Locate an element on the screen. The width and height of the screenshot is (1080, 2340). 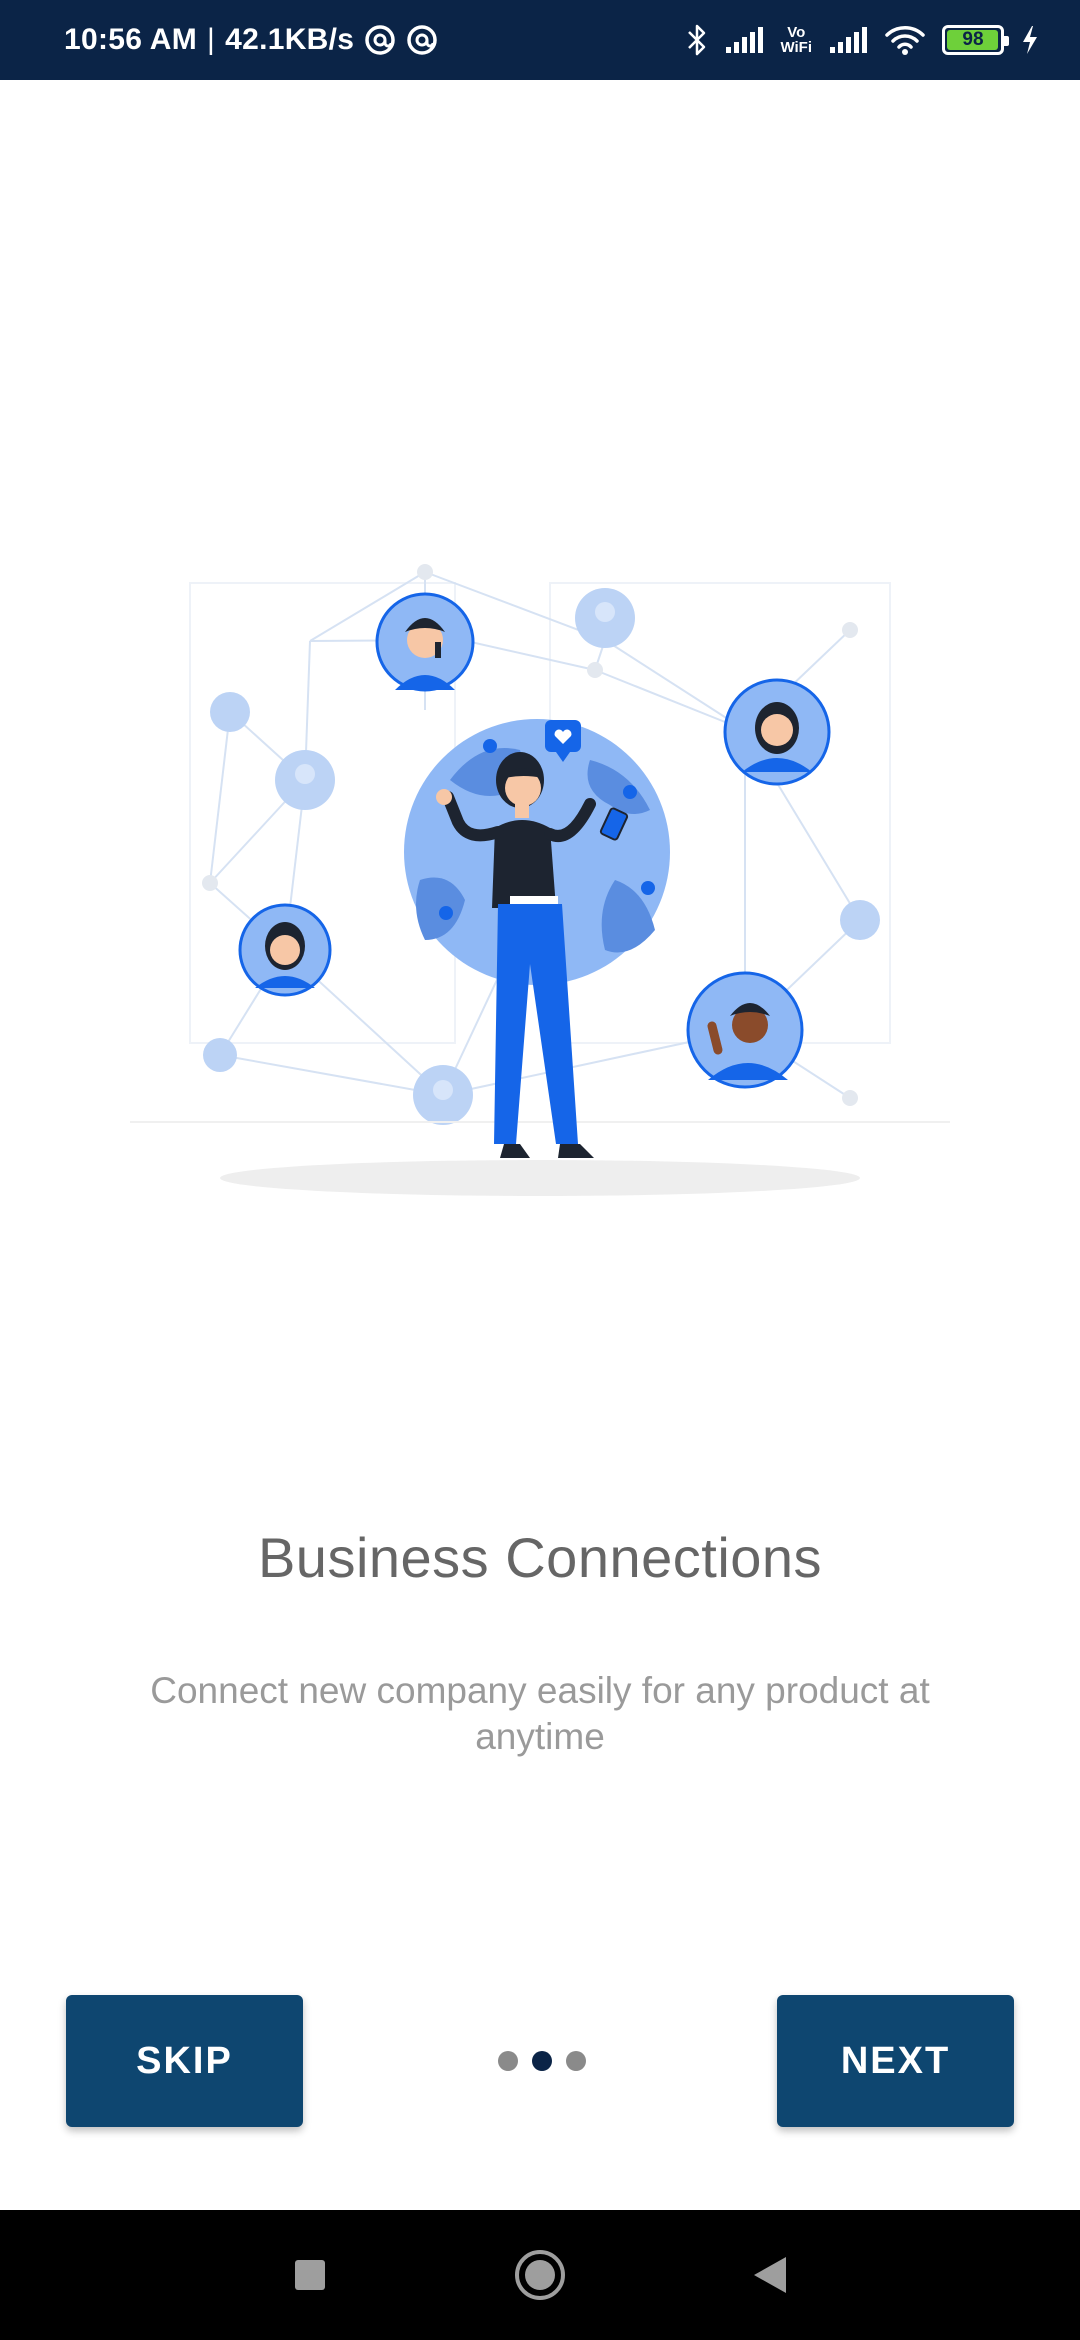
status-time: 10:56 AM is located at coordinates (131, 39).